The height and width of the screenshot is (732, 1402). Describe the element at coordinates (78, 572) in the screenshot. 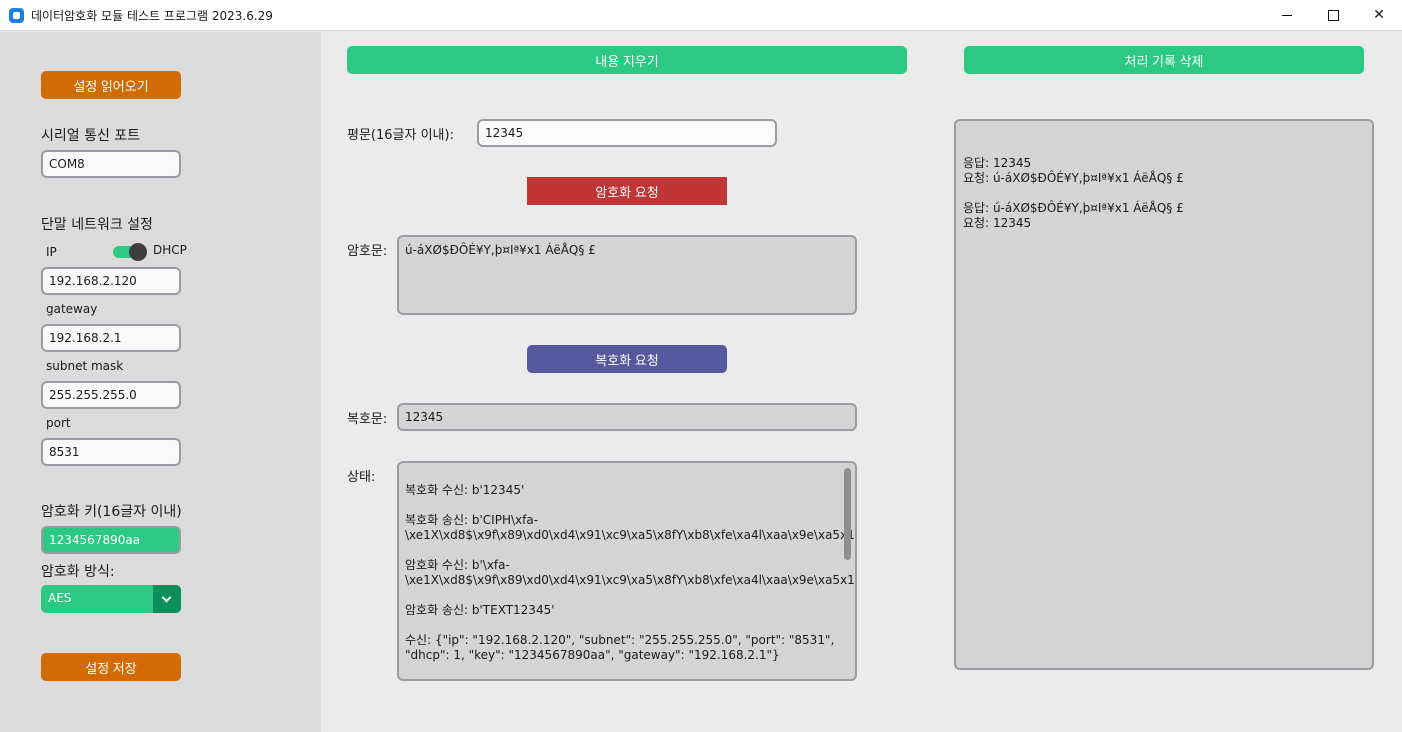

I see `encryption-method-label: 암호화 방식:` at that location.